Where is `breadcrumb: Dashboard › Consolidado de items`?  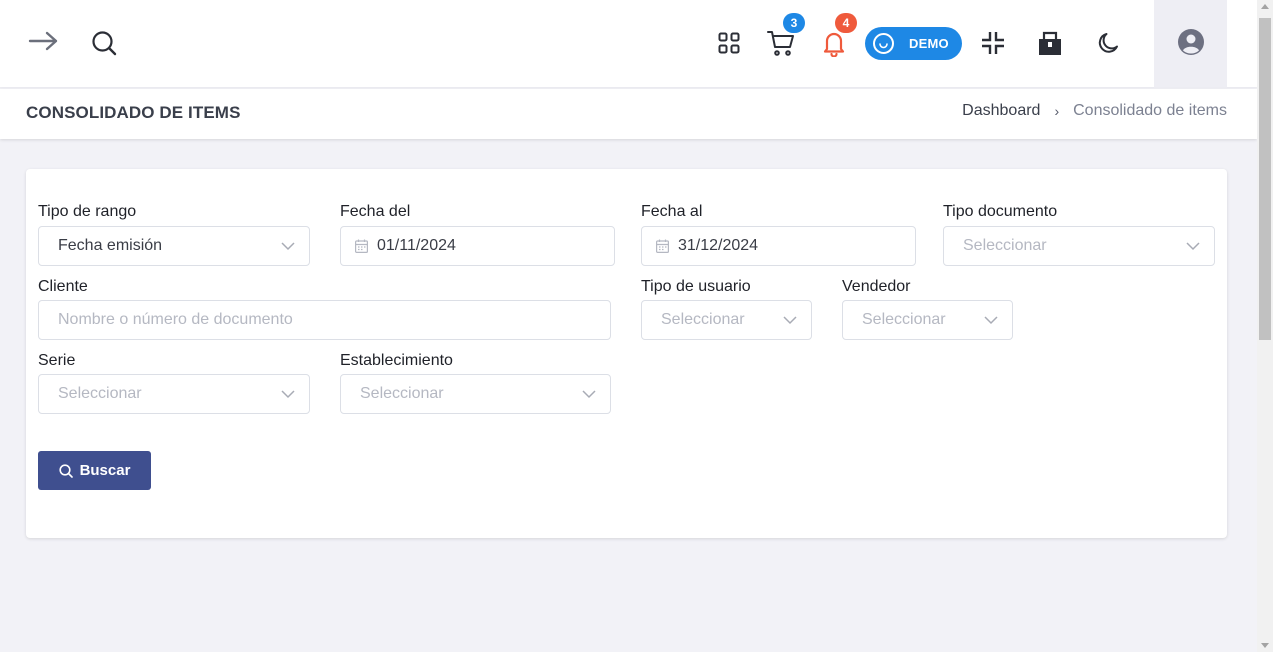
breadcrumb: Dashboard › Consolidado de items is located at coordinates (1094, 111).